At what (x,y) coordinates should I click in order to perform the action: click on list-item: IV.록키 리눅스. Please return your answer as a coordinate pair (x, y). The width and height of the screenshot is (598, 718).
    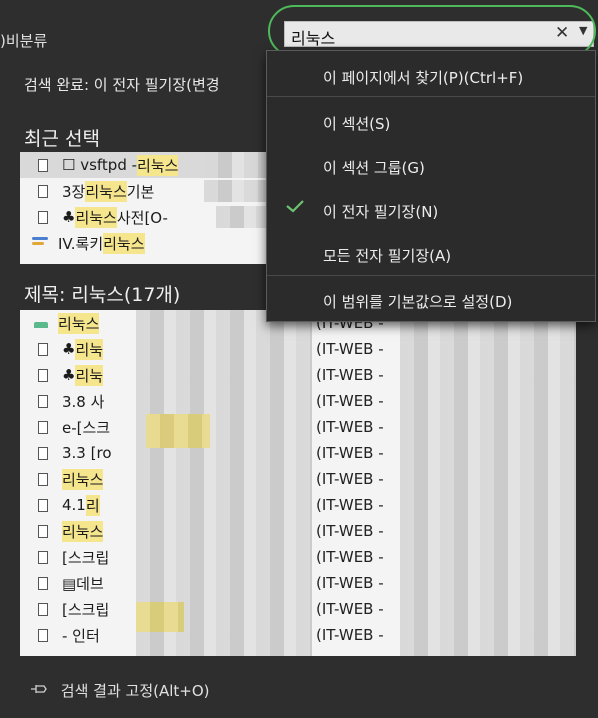
    Looking at the image, I should click on (146, 243).